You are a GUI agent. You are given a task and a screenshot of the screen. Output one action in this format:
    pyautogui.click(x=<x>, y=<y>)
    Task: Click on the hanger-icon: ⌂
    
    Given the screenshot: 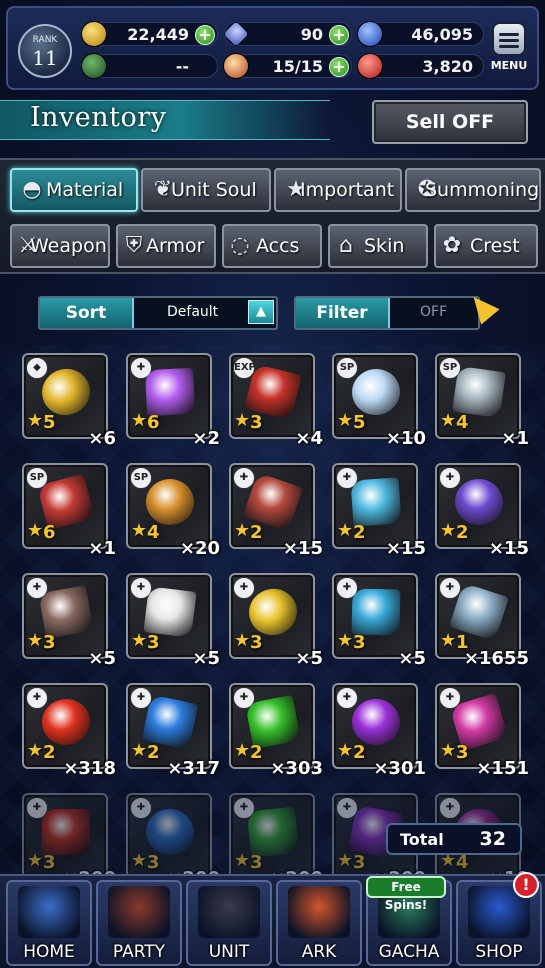 What is the action you would take?
    pyautogui.click(x=346, y=245)
    